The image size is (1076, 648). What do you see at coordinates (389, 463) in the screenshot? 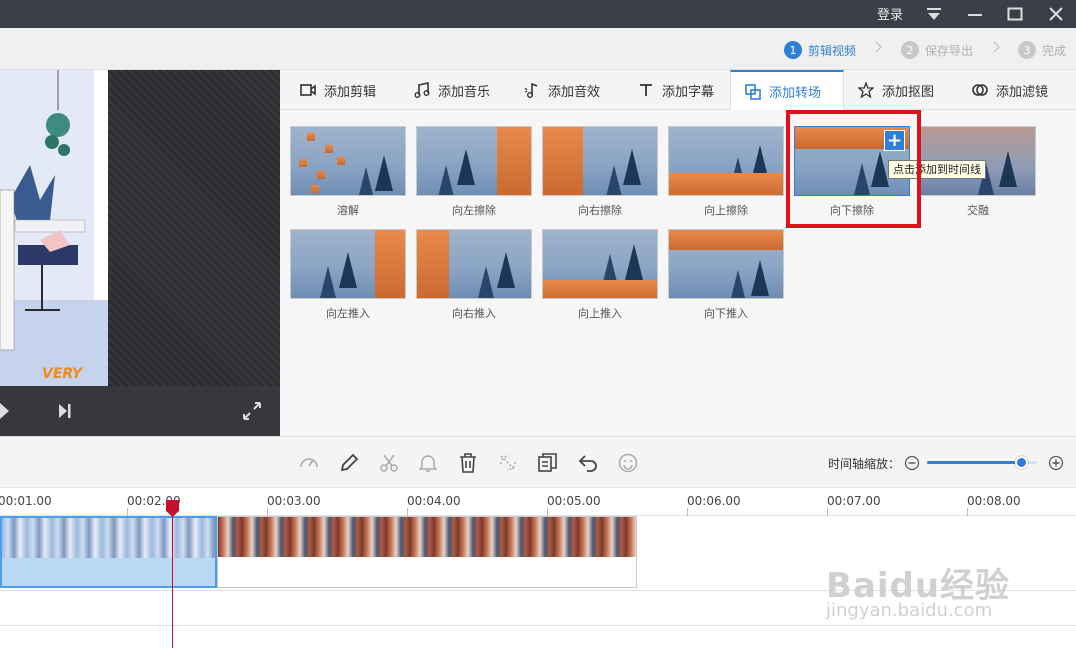
I see `cut-icon` at bounding box center [389, 463].